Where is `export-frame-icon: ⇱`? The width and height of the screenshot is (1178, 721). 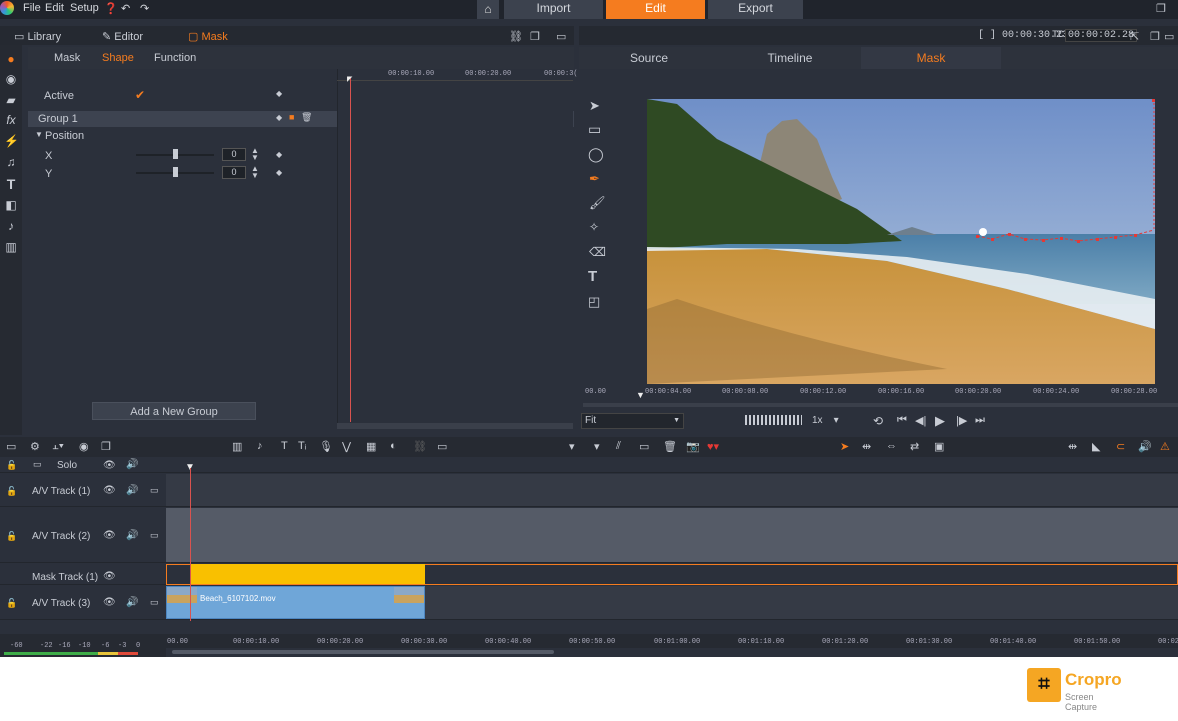 export-frame-icon: ⇱ is located at coordinates (1134, 36).